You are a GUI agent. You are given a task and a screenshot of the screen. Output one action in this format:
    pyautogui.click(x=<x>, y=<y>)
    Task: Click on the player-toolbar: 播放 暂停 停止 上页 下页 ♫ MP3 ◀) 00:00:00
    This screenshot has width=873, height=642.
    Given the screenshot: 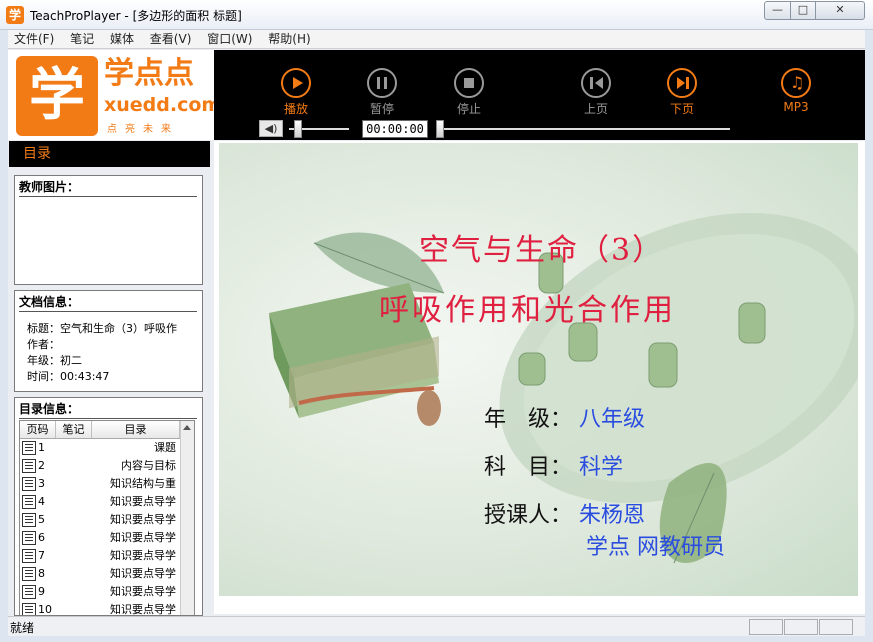 What is the action you would take?
    pyautogui.click(x=539, y=95)
    